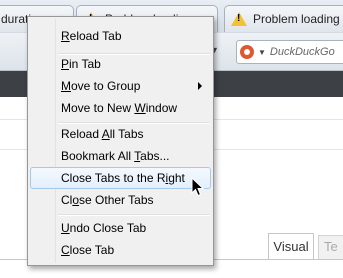 The width and height of the screenshot is (343, 278). Describe the element at coordinates (262, 52) in the screenshot. I see `chevron-down-icon: ▼` at that location.